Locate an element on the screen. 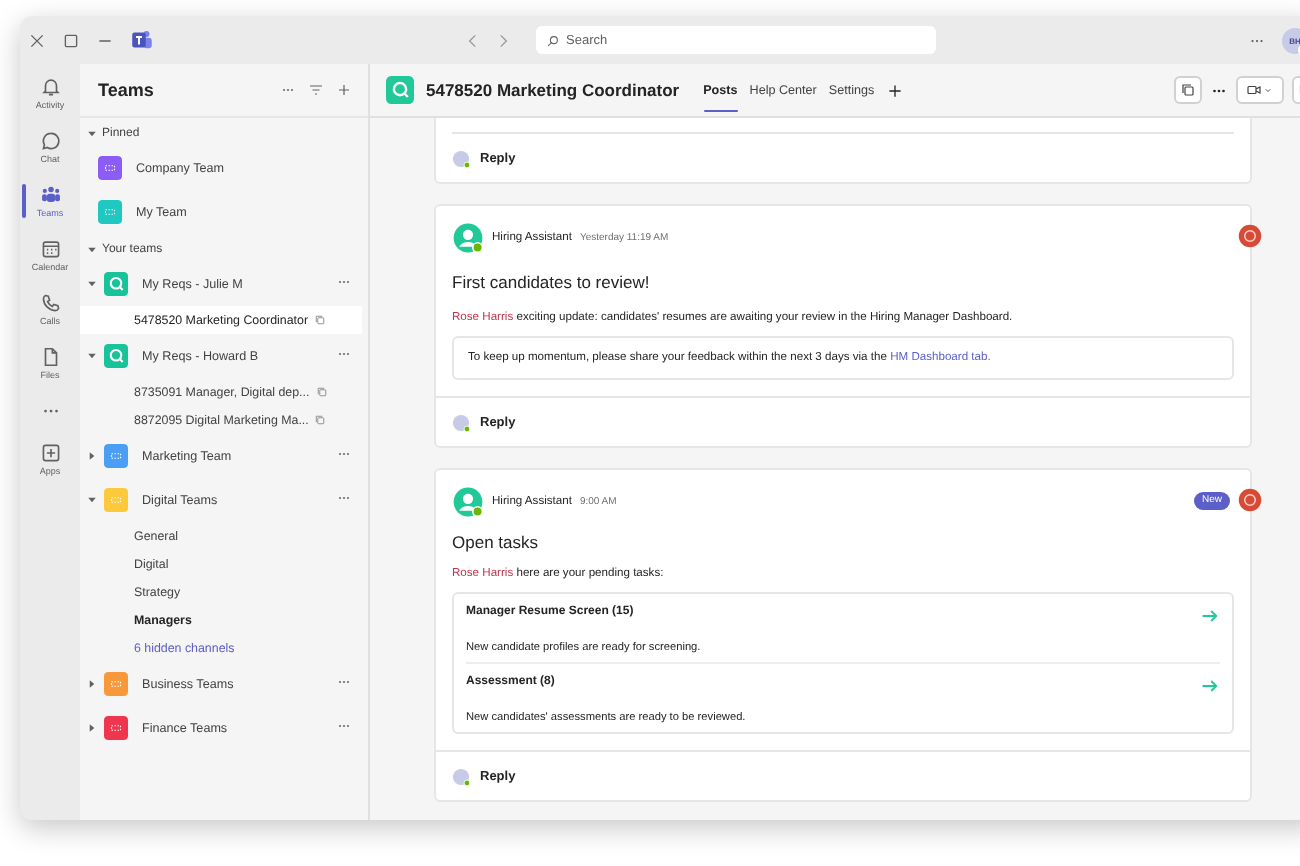 The image size is (1300, 866). copy-button is located at coordinates (1188, 90).